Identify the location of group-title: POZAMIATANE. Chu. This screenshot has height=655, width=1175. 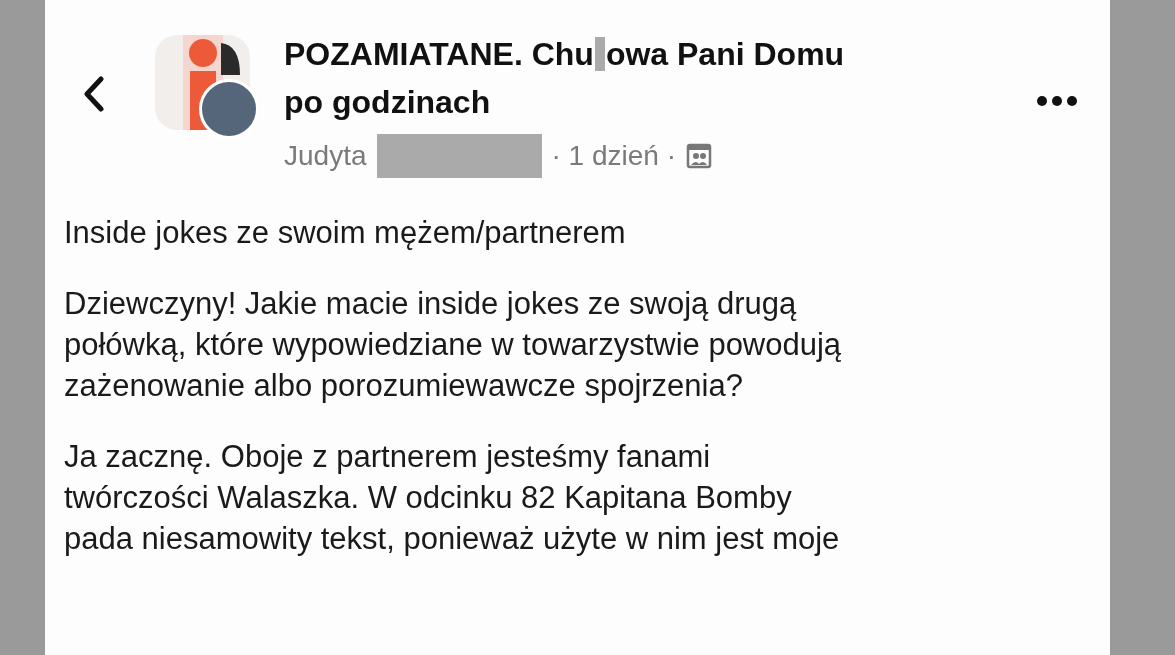
(439, 54).